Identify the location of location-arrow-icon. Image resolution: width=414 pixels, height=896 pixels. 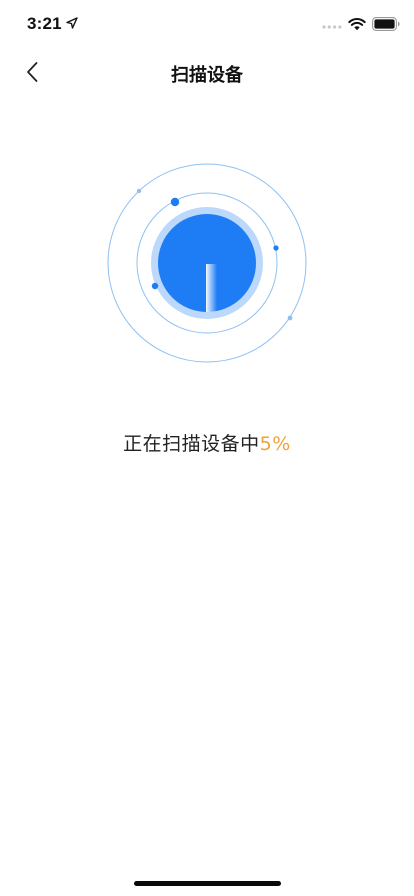
(72, 23).